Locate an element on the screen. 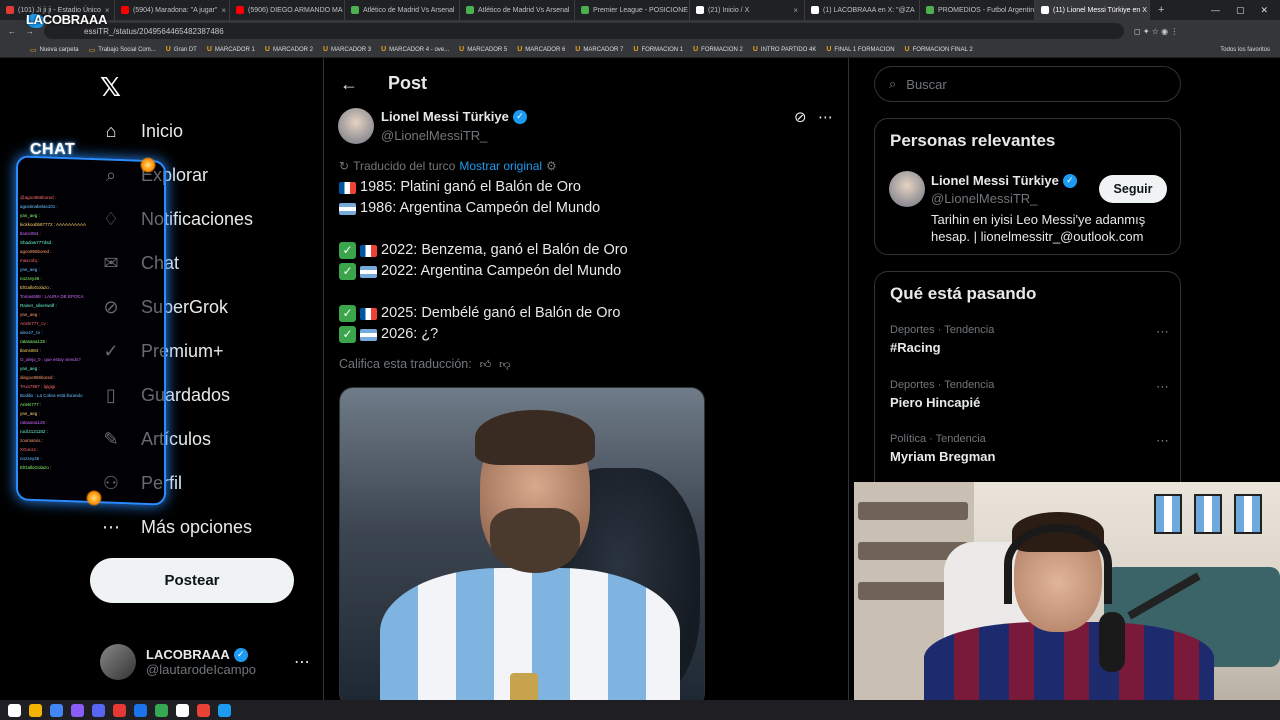 The image size is (1280, 720). nav-item-m-s-opciones: ⋯ Más opciones is located at coordinates (176, 527).